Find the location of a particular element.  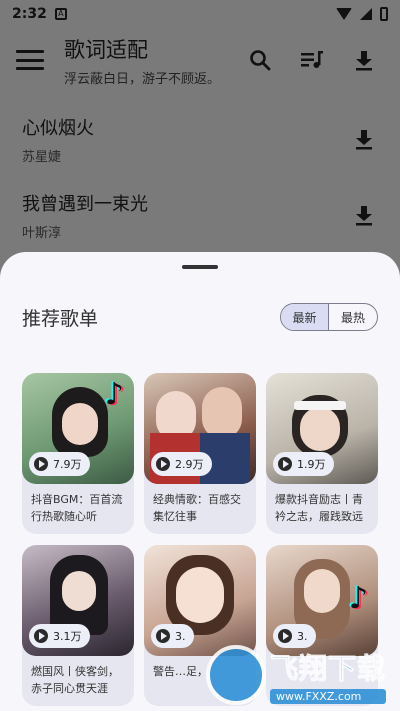

playlist-title: 爆款抖音励志丨青衿之志，履践致远 is located at coordinates (319, 508).